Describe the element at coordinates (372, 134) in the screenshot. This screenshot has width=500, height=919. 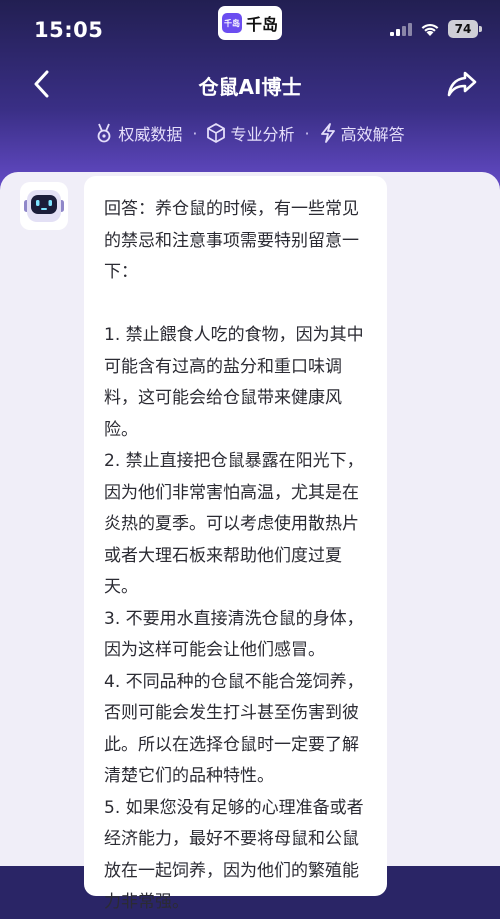
I see `feature-label: 高效解答` at that location.